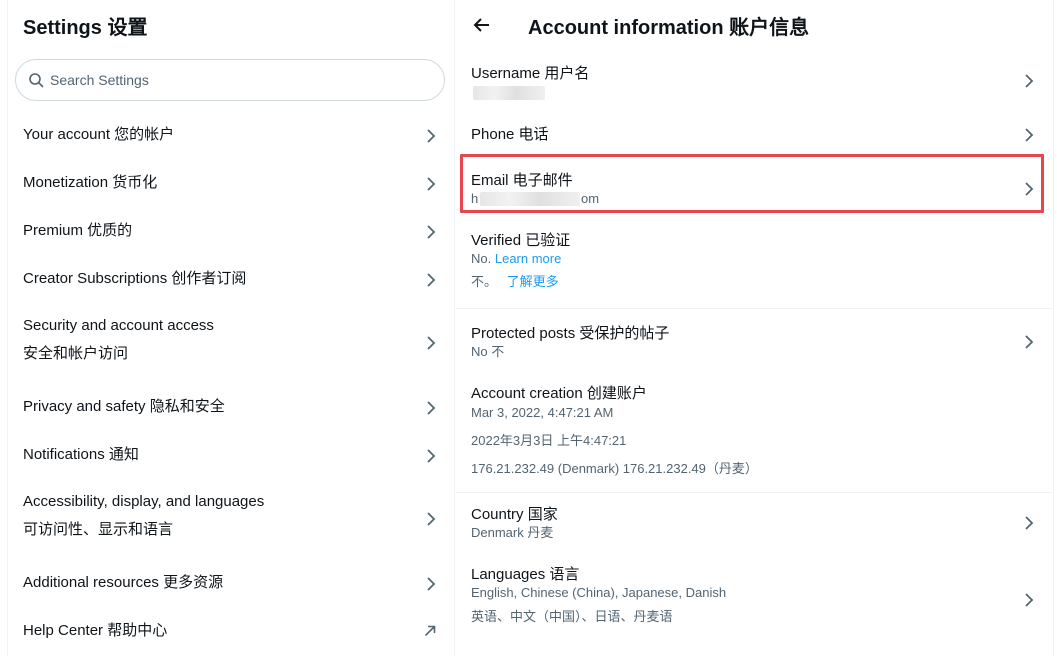  What do you see at coordinates (481, 258) in the screenshot?
I see `verified-no: No.` at bounding box center [481, 258].